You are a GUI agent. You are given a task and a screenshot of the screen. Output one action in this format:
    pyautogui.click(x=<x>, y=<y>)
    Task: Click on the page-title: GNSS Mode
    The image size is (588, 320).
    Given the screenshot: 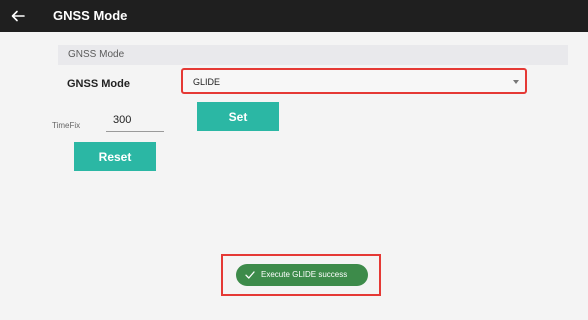 What is the action you would take?
    pyautogui.click(x=90, y=15)
    